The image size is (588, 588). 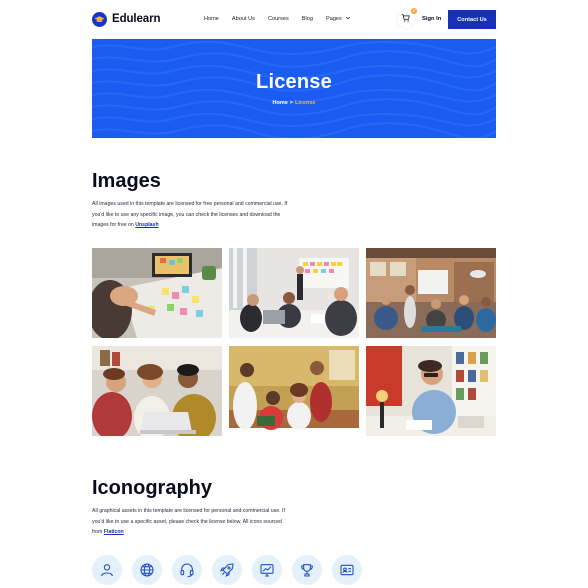 I want to click on headset-icon, so click(x=187, y=570).